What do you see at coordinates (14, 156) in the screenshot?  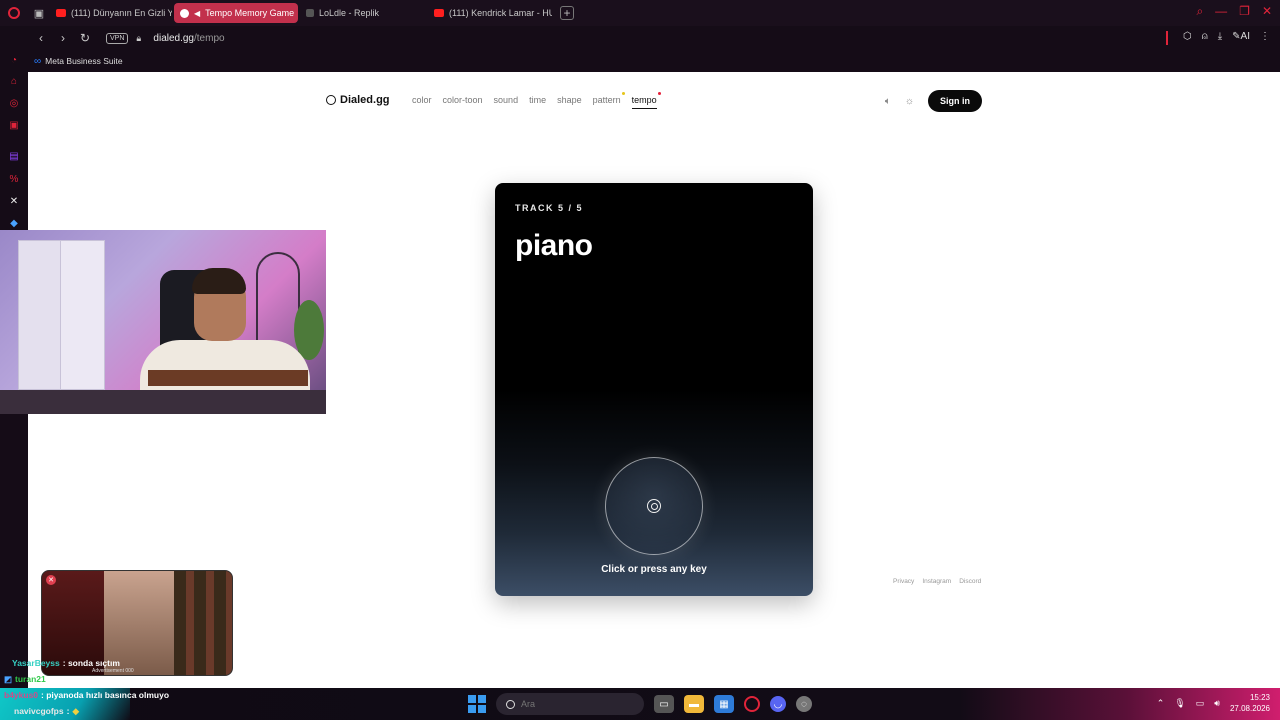 I see `sidebar-twitch-icon: ▤` at bounding box center [14, 156].